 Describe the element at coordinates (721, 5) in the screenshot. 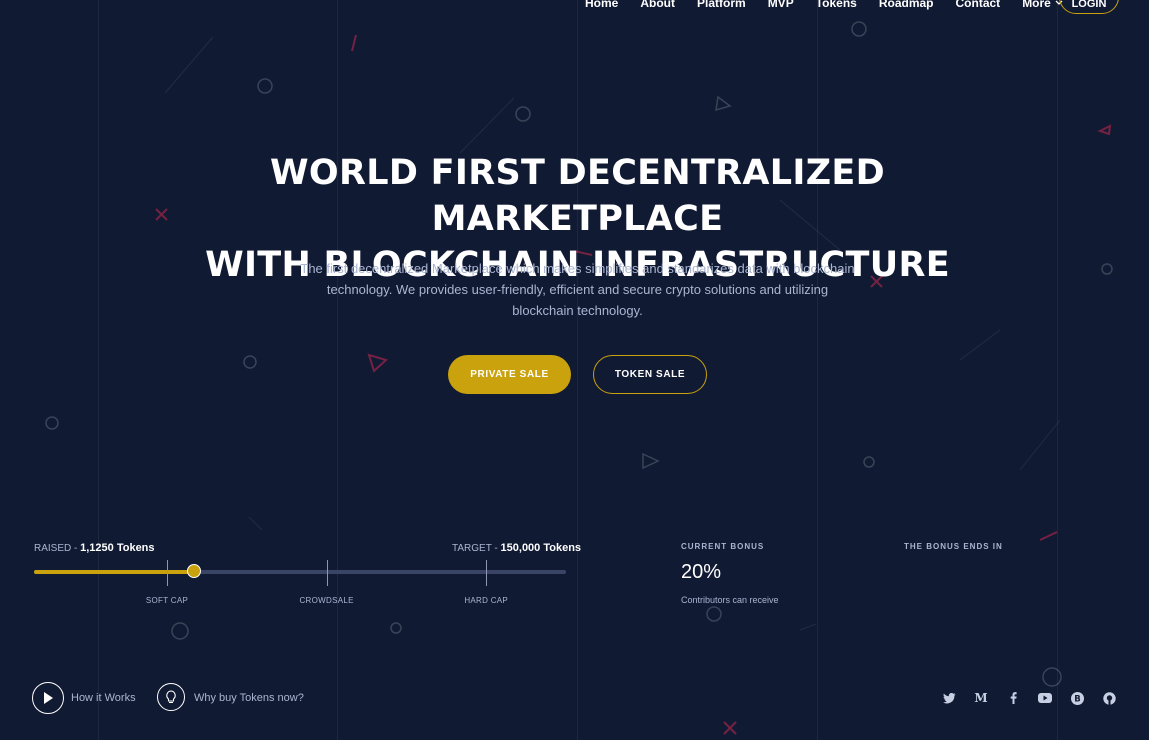

I see `nav-platform: Platform` at that location.